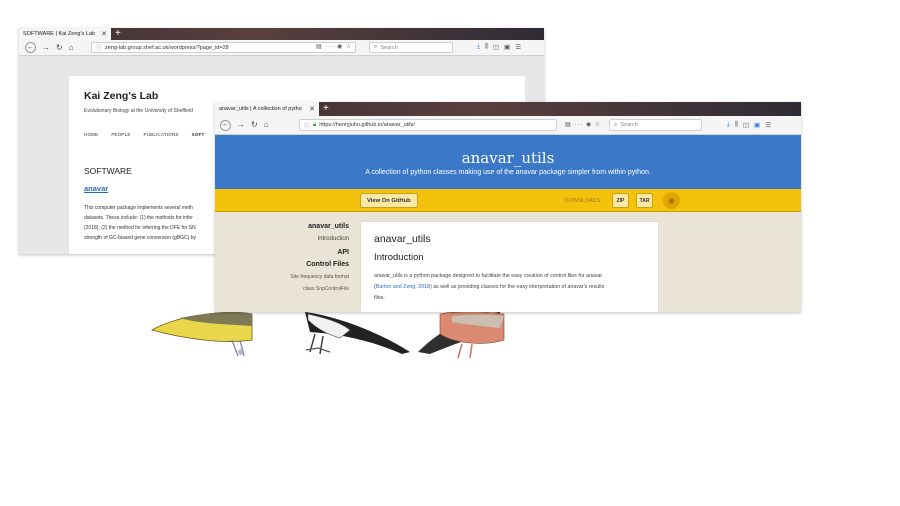 This screenshot has height=506, width=900. Describe the element at coordinates (281, 34) in the screenshot. I see `tab-bar: SOFTWARE | Kai Zeng's Lab ✕ +` at that location.